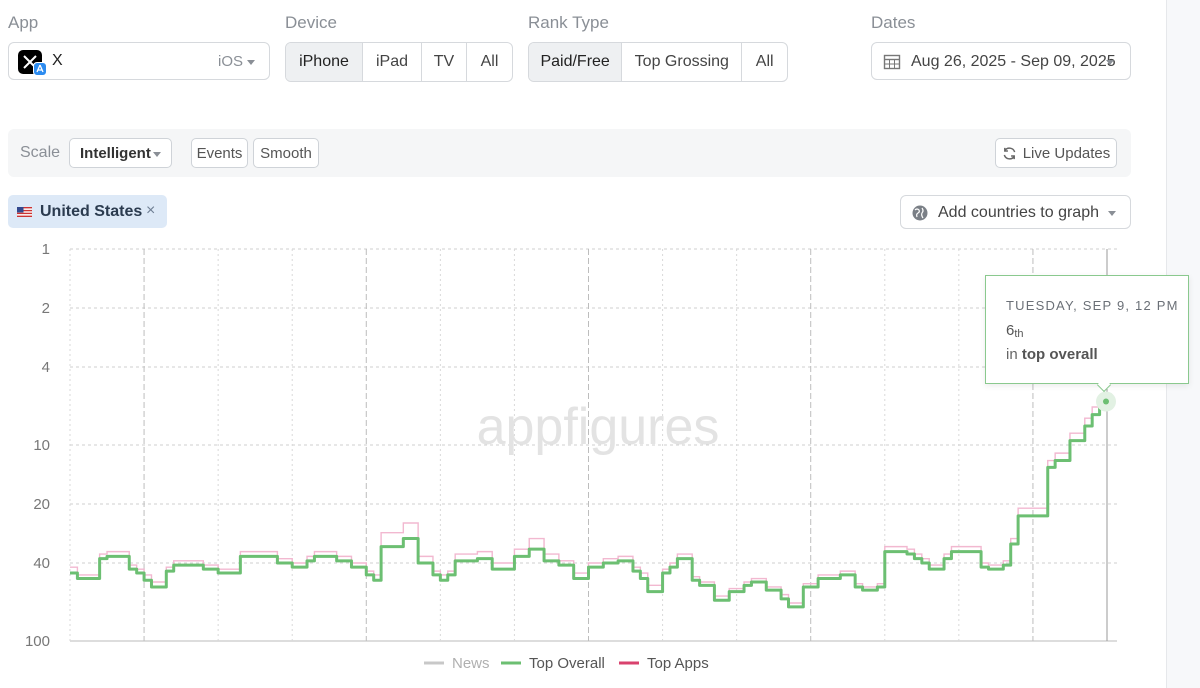 This screenshot has width=1200, height=688. Describe the element at coordinates (392, 62) in the screenshot. I see `device-option-ipad: iPad` at that location.